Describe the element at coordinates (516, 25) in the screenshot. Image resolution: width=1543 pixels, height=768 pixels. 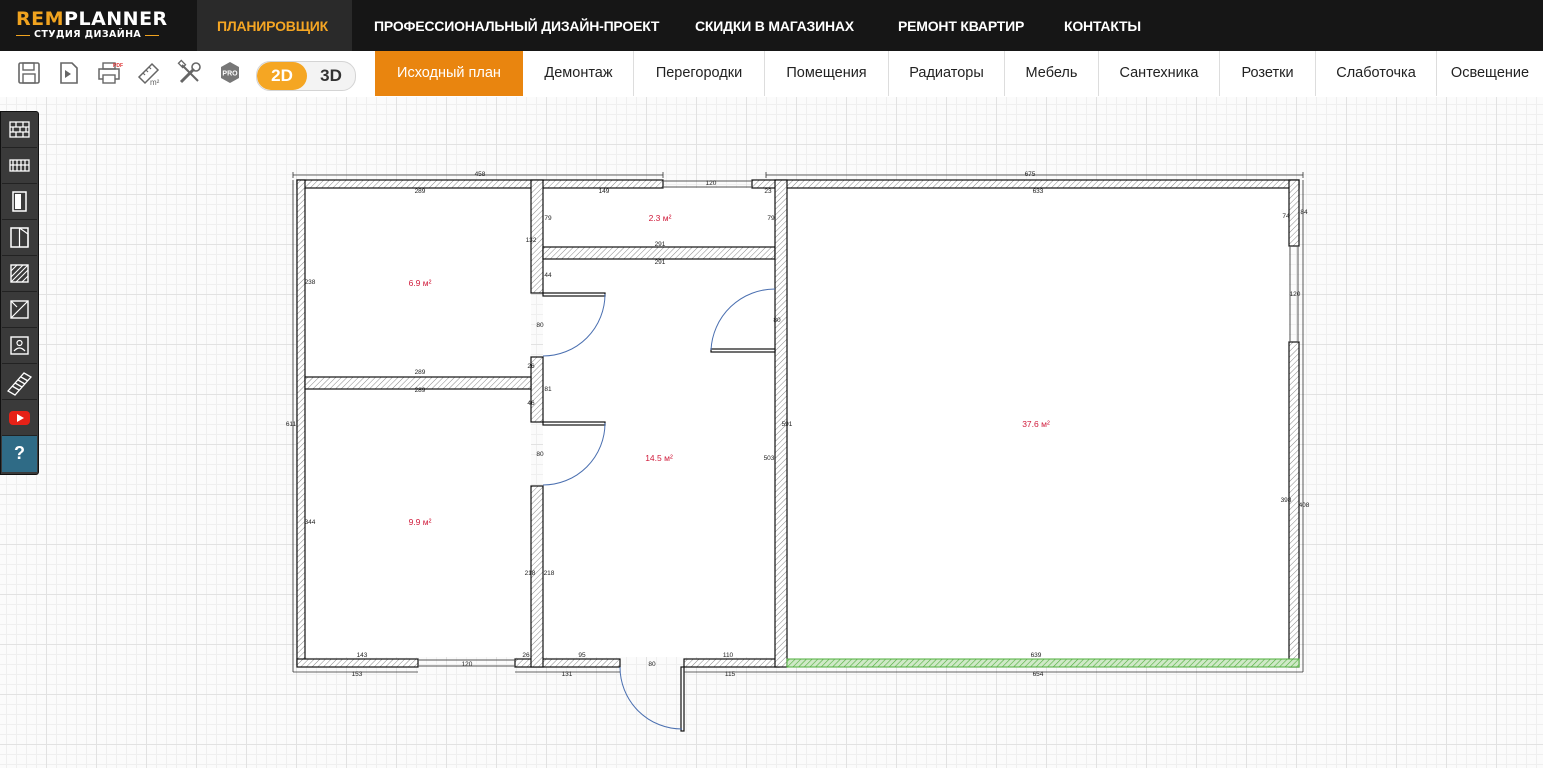
I see `nav-design-project: ПРОФЕССИОНАЛЬНЫЙ ДИЗАЙН-ПРОЕКТ` at that location.